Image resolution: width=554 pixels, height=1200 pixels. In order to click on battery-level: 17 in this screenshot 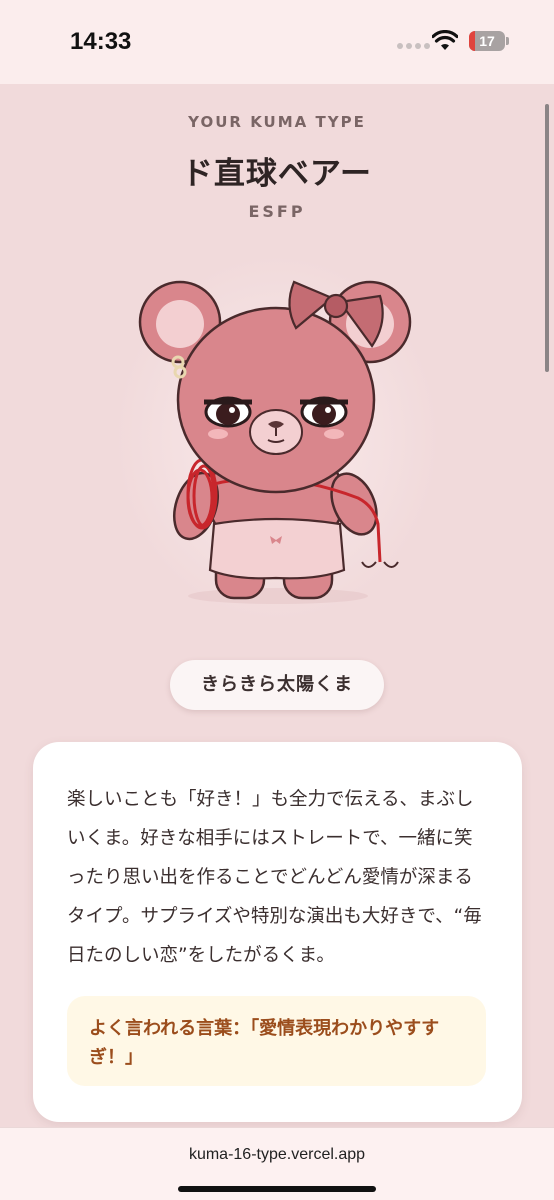, I will do `click(487, 41)`.